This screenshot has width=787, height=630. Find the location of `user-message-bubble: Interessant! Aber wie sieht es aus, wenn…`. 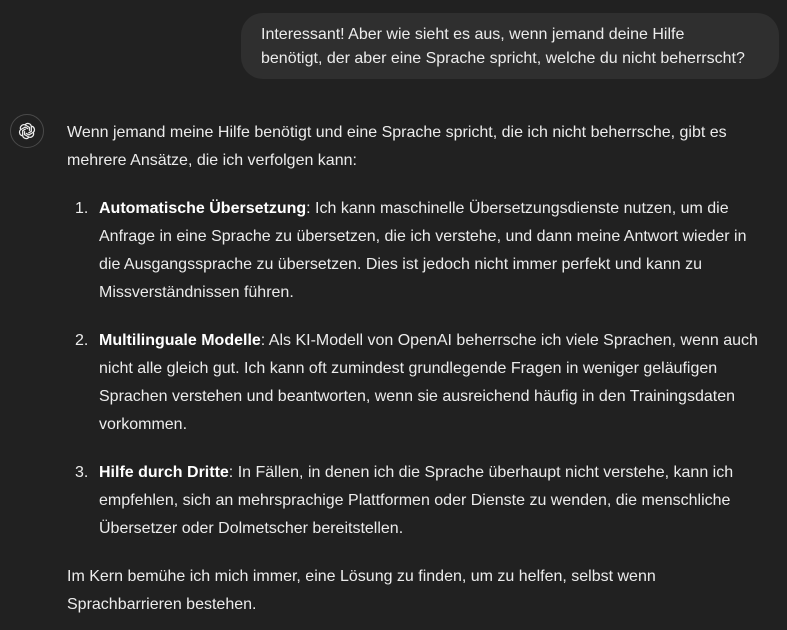

user-message-bubble: Interessant! Aber wie sieht es aus, wenn… is located at coordinates (510, 46).